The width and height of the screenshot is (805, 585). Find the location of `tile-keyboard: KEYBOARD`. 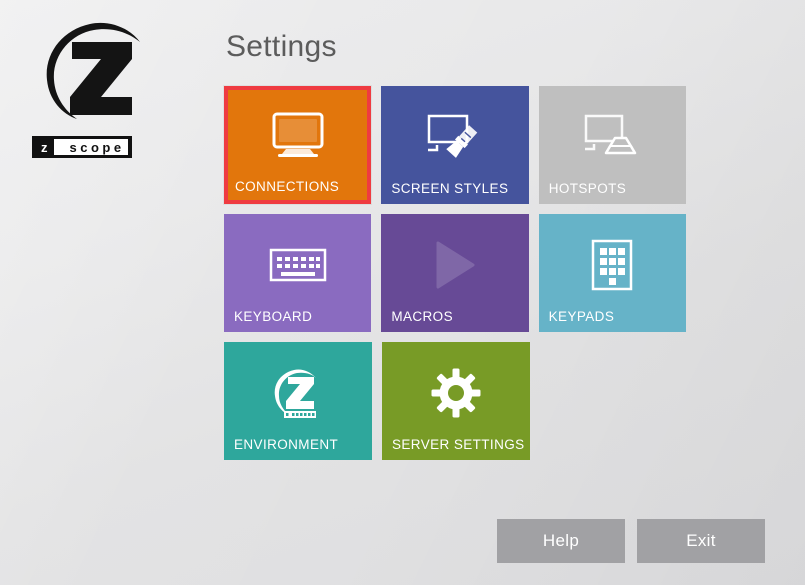

tile-keyboard: KEYBOARD is located at coordinates (298, 273).